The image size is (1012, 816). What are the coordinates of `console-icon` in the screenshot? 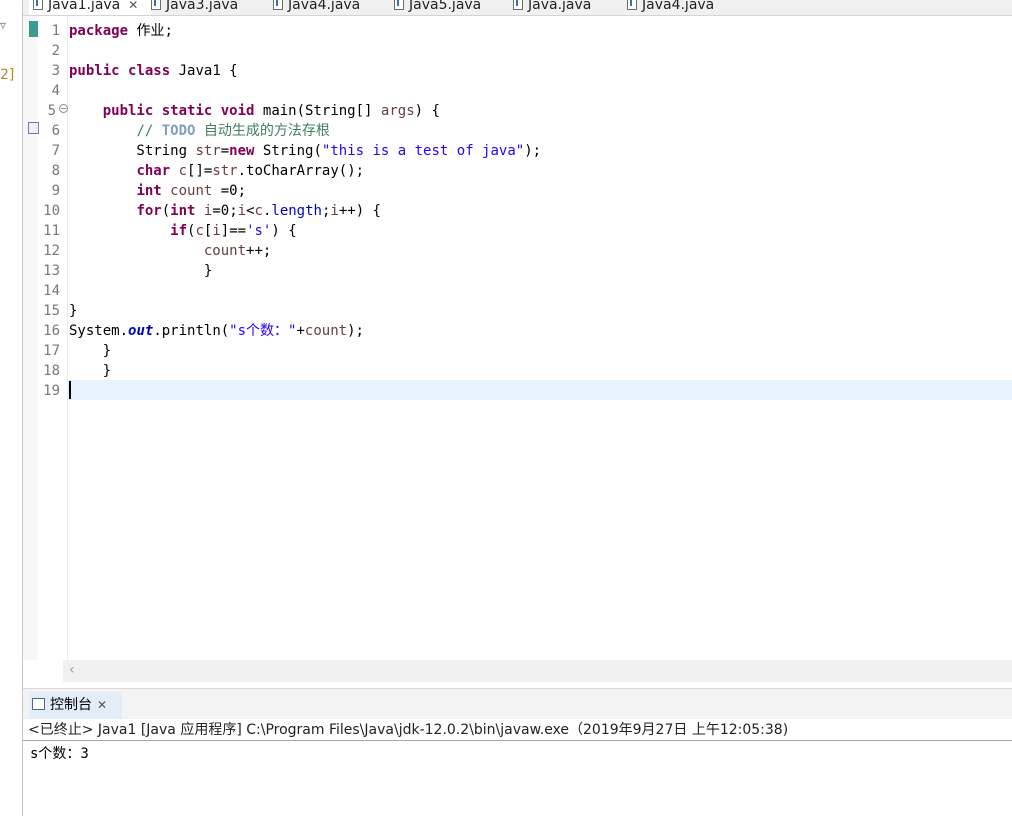 It's located at (38, 704).